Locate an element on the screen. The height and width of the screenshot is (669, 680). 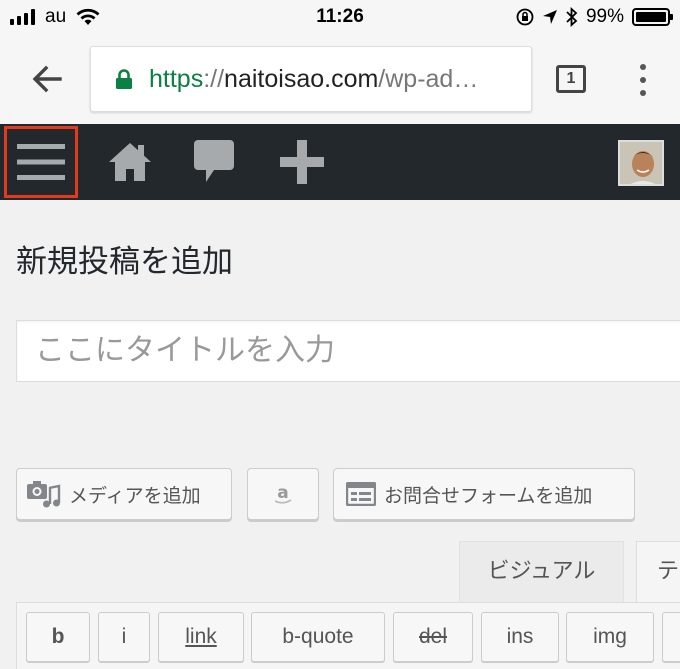
avatar-image is located at coordinates (641, 163).